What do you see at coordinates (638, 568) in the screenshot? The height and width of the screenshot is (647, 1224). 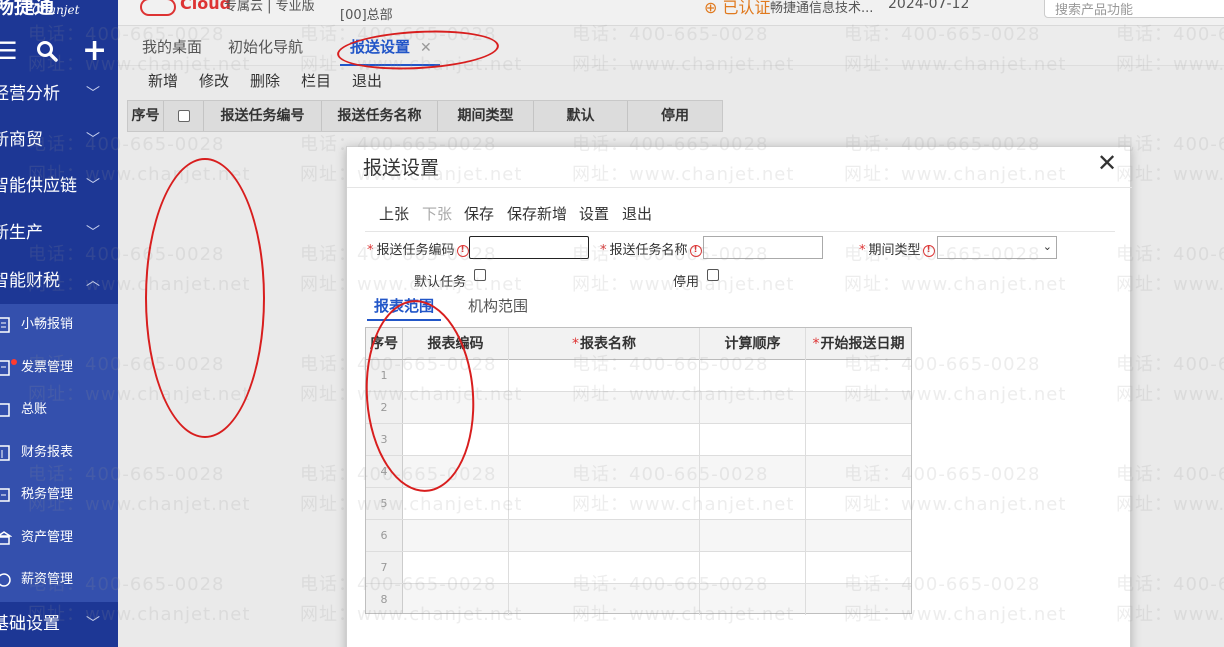 I see `table-row: 7` at bounding box center [638, 568].